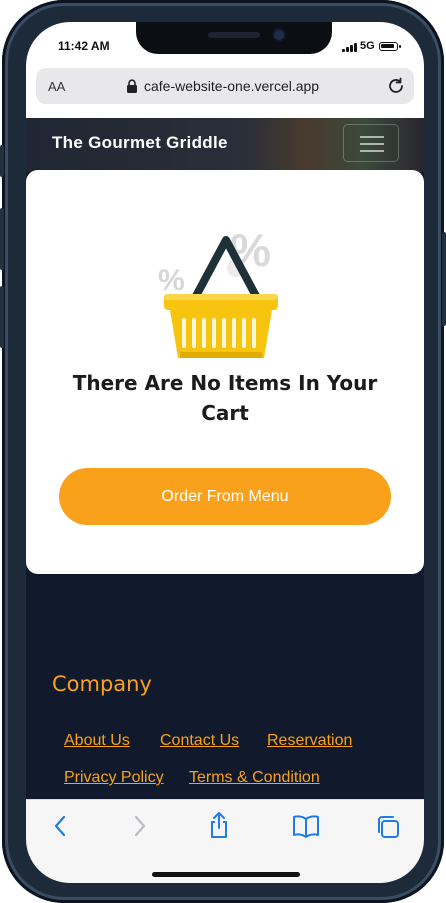 This screenshot has height=903, width=446. Describe the element at coordinates (218, 291) in the screenshot. I see `shopping-basket-icon: % %` at that location.